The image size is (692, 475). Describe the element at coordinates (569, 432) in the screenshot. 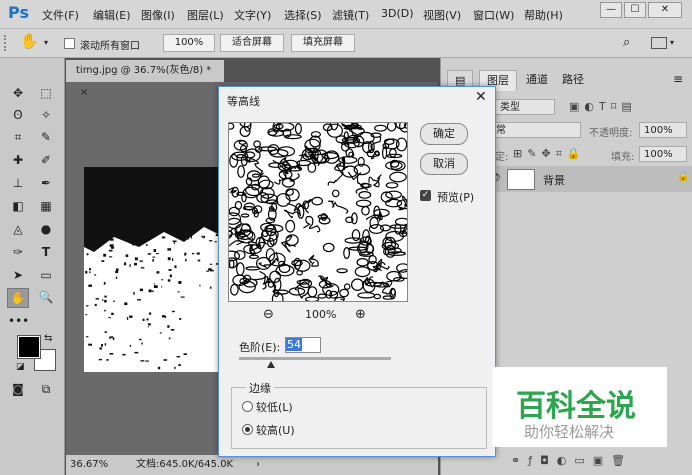

I see `watermark-subtitle: 助你轻松解决` at that location.